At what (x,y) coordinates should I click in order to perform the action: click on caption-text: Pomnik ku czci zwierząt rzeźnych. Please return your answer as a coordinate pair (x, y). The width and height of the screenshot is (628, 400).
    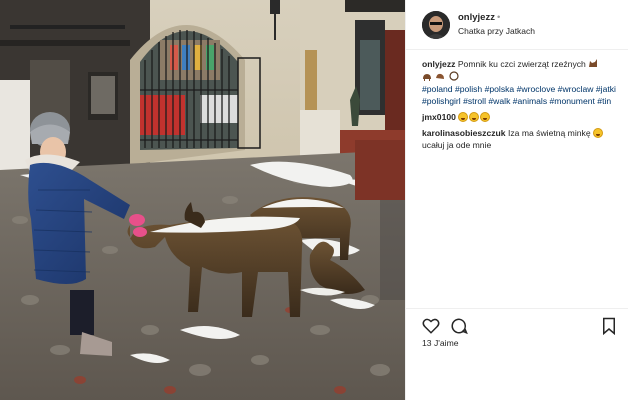
    Looking at the image, I should click on (521, 64).